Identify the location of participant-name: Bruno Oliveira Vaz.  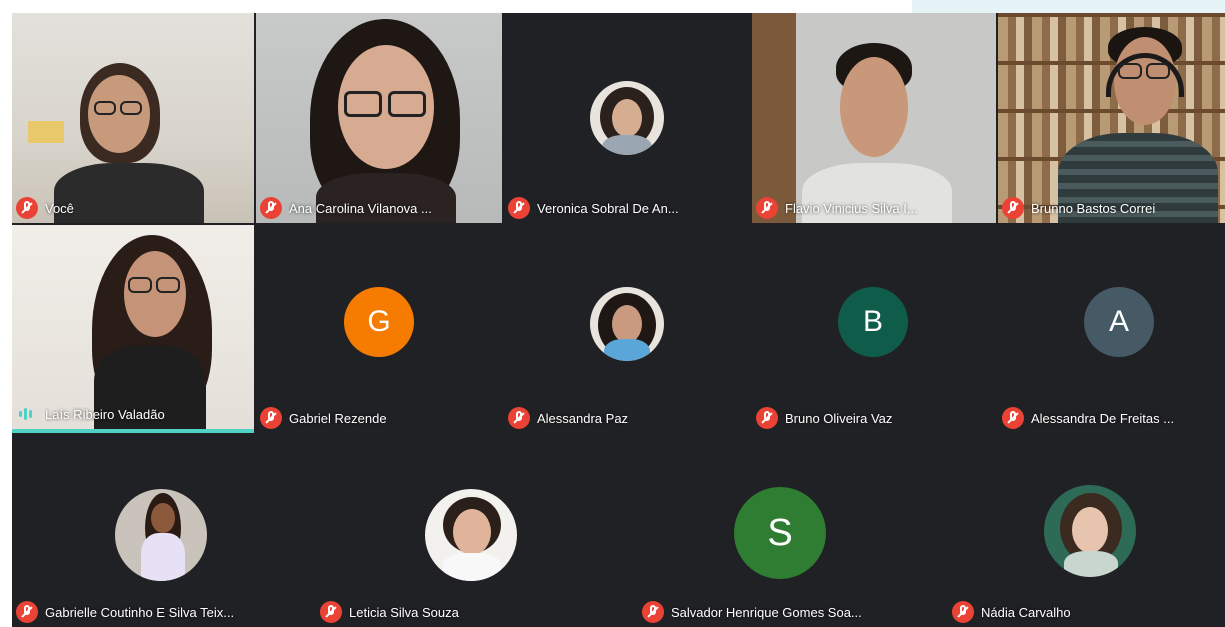
(839, 418).